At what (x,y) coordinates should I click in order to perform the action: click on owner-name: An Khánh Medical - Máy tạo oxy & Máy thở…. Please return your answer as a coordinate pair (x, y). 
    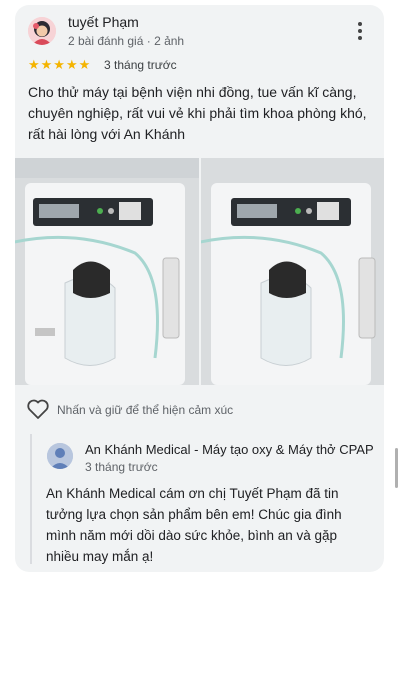
    Looking at the image, I should click on (229, 449).